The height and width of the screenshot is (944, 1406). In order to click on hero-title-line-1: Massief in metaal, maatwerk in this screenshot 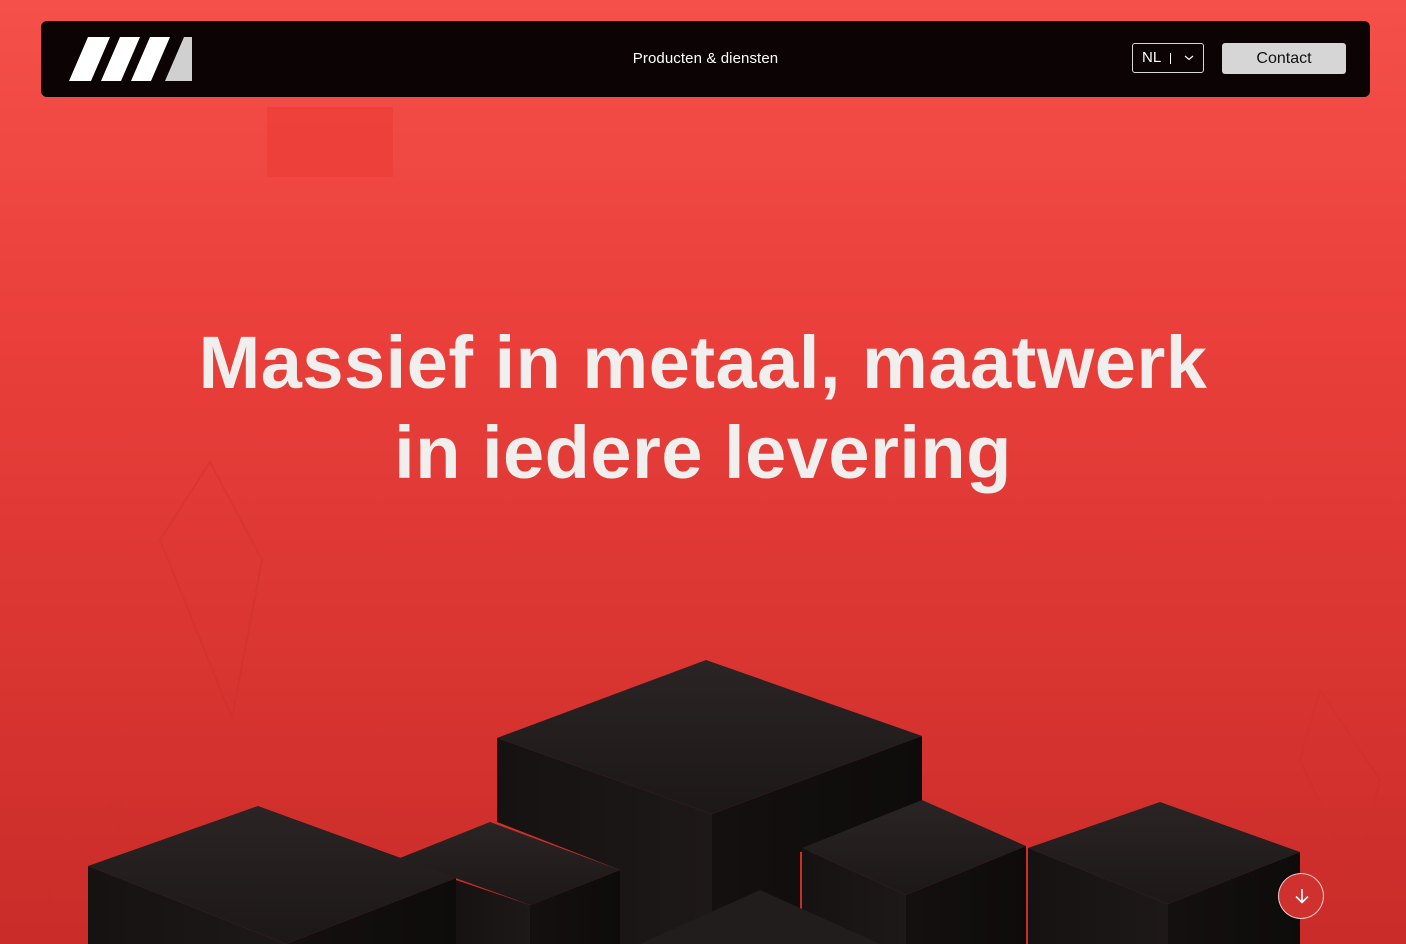, I will do `click(703, 362)`.